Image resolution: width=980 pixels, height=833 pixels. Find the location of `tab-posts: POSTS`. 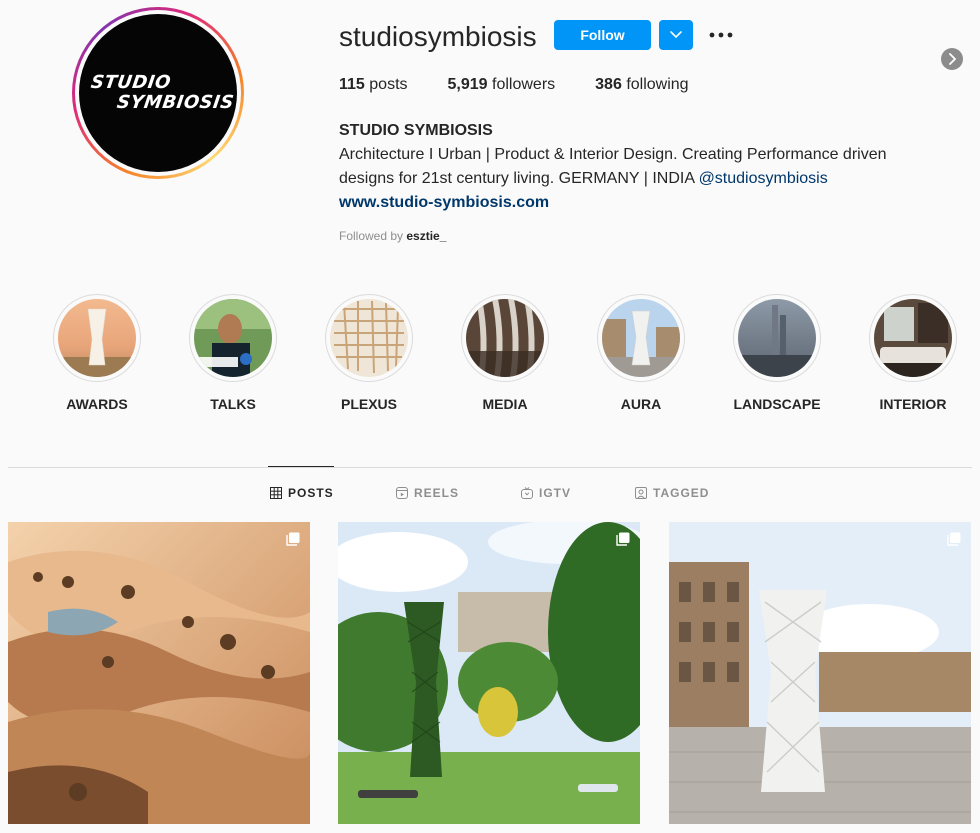

tab-posts: POSTS is located at coordinates (302, 493).